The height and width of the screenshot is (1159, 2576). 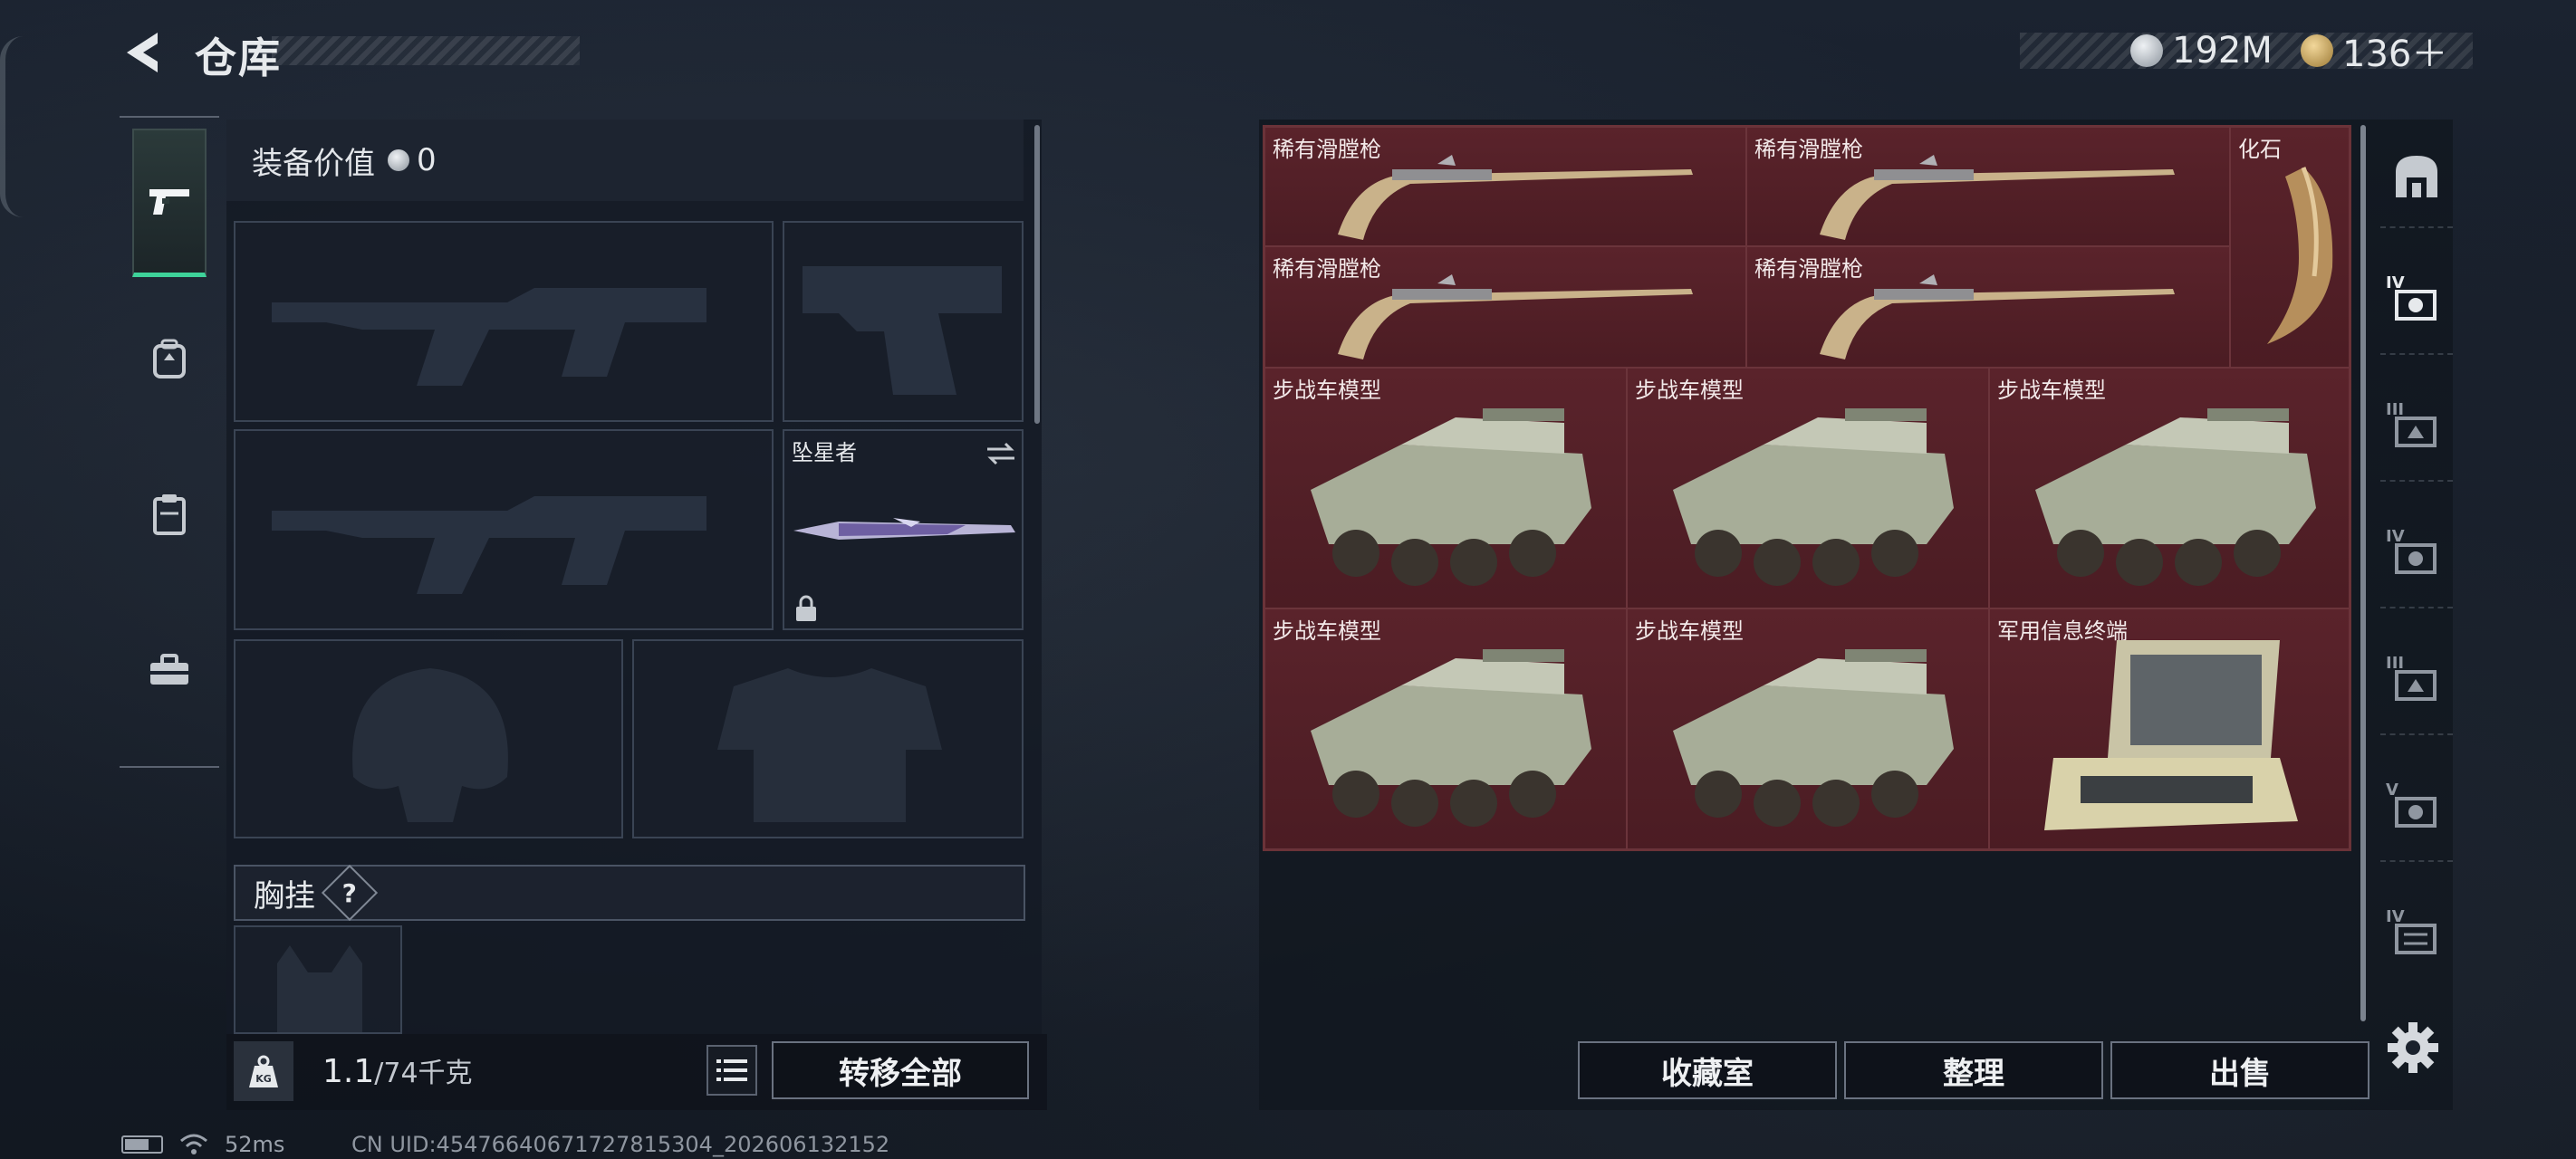 What do you see at coordinates (423, 1073) in the screenshot?
I see `carry-weight-max: /74千克` at bounding box center [423, 1073].